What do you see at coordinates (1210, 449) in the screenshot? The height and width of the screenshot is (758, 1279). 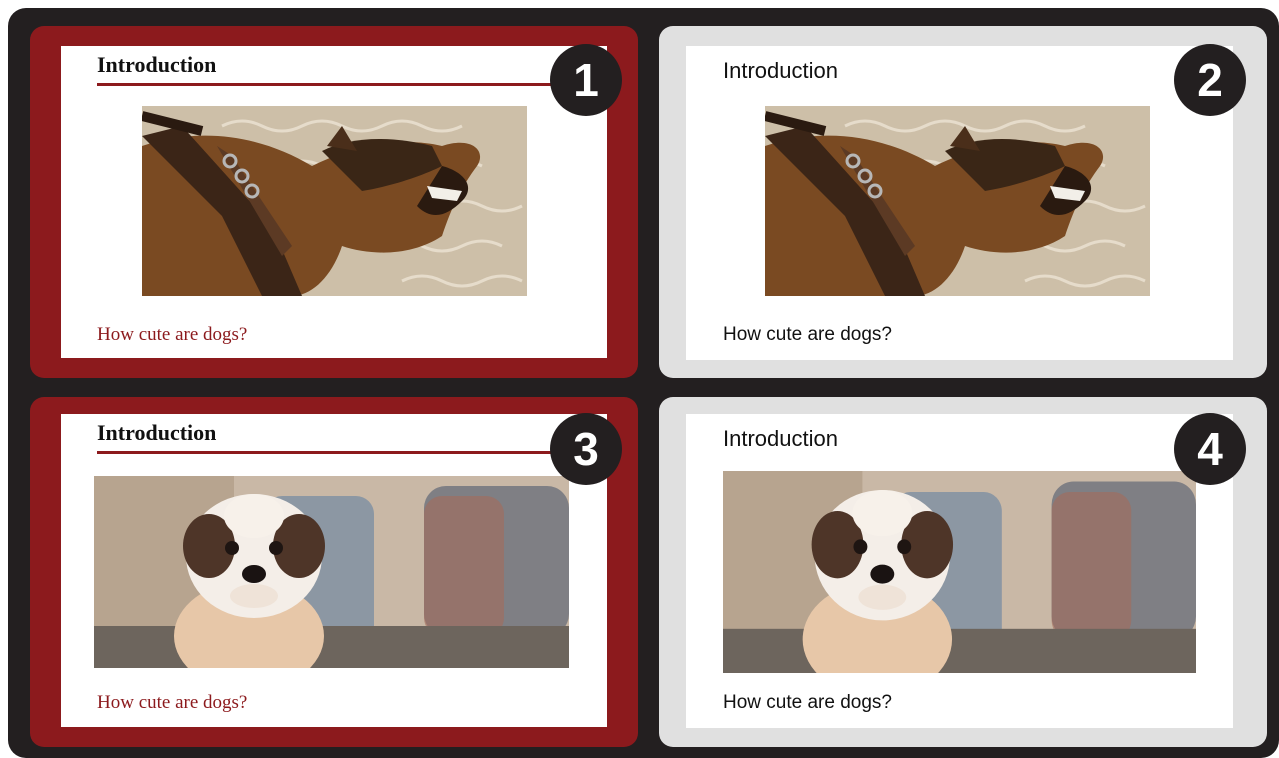 I see `number-badge-4: 4` at bounding box center [1210, 449].